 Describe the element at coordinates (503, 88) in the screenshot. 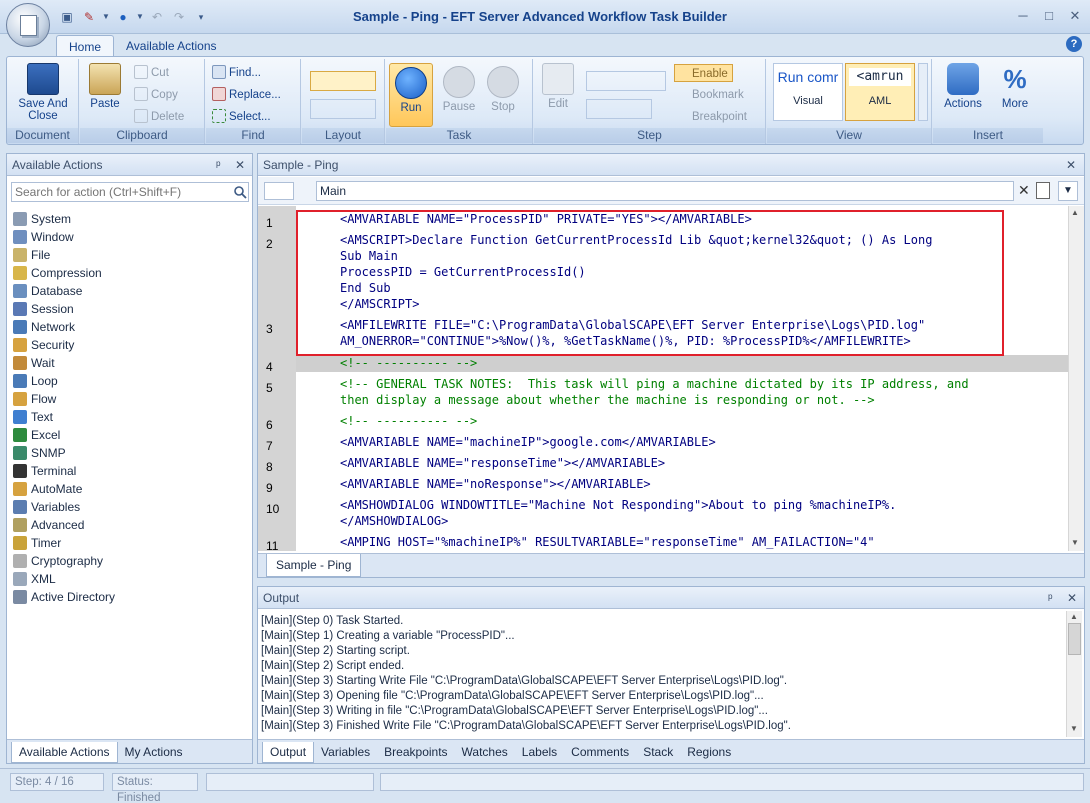

I see `stop-button: Stop` at that location.